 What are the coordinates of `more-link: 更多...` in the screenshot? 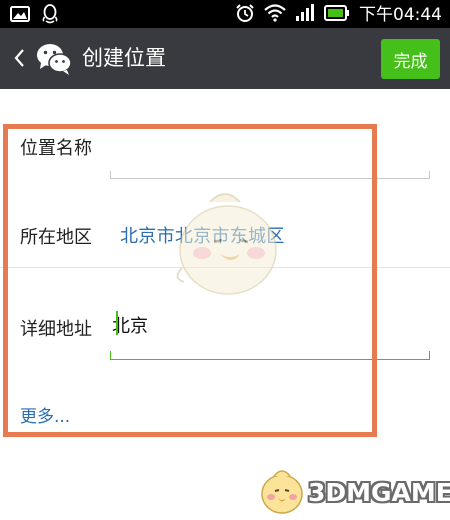 It's located at (45, 414).